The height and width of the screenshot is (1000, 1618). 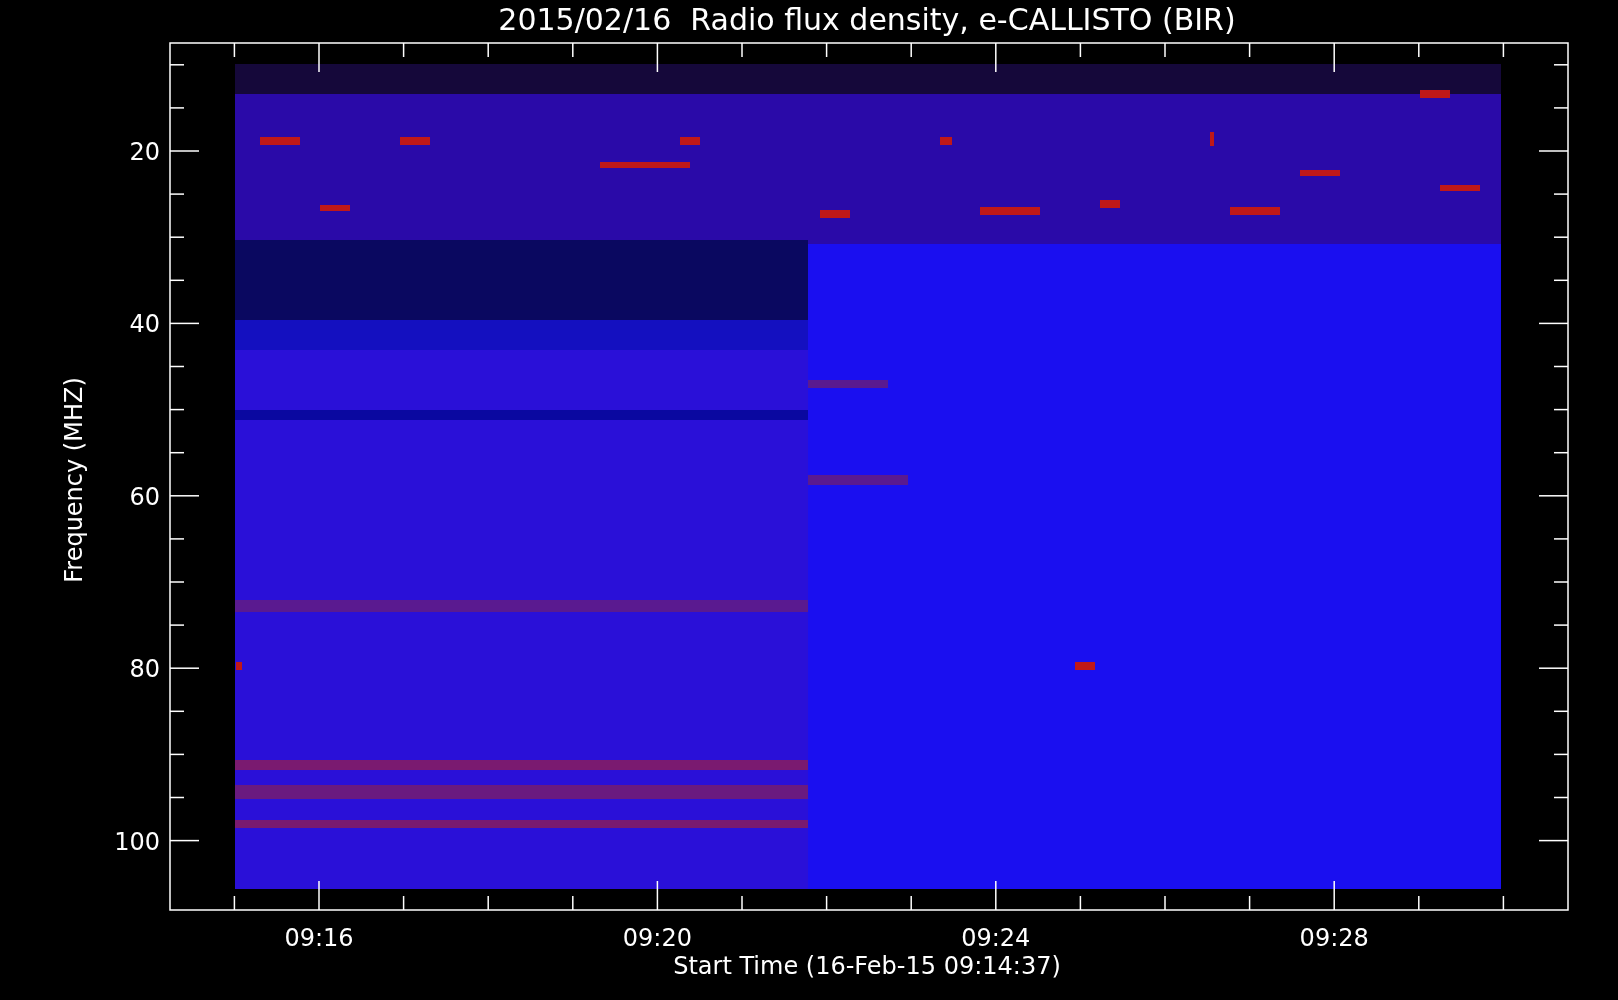 I want to click on axis-tick-label: 20, so click(x=144, y=152).